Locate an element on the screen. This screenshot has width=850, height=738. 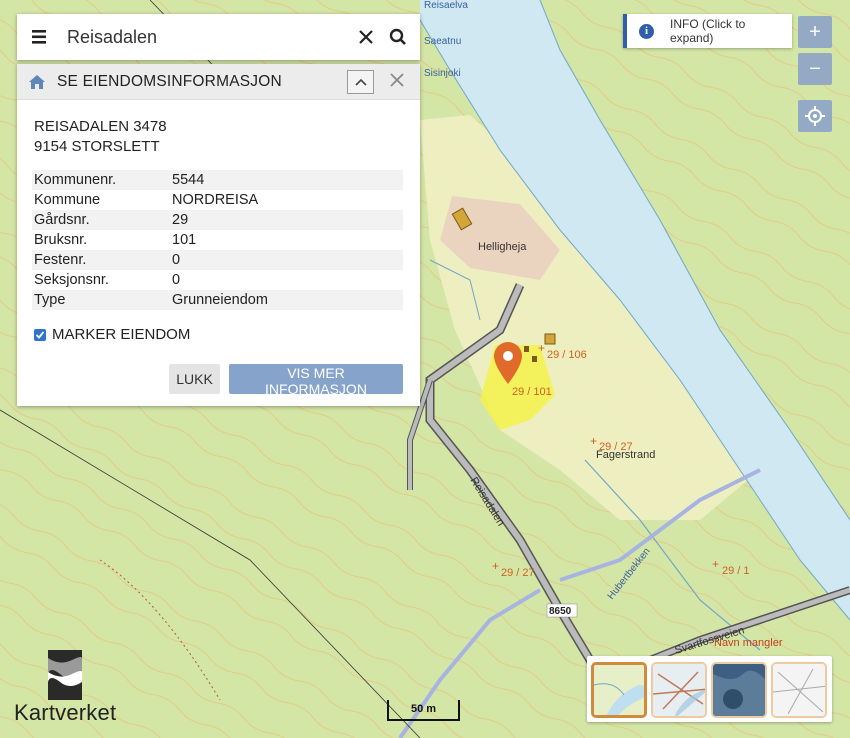
info-text: INFO (Click to expand) is located at coordinates (708, 31).